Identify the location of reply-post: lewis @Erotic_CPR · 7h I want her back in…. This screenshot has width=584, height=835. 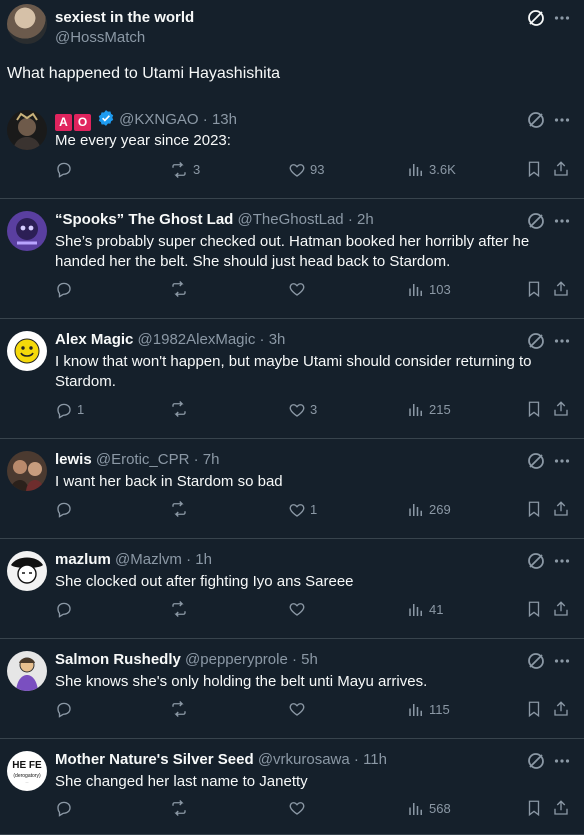
(292, 489).